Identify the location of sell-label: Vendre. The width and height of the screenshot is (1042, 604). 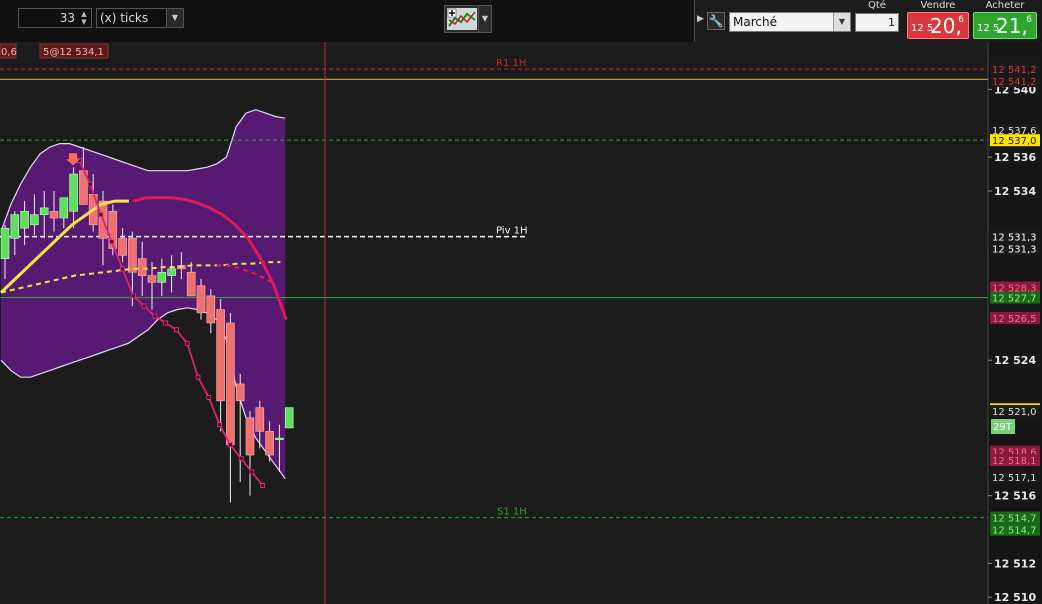
(938, 5).